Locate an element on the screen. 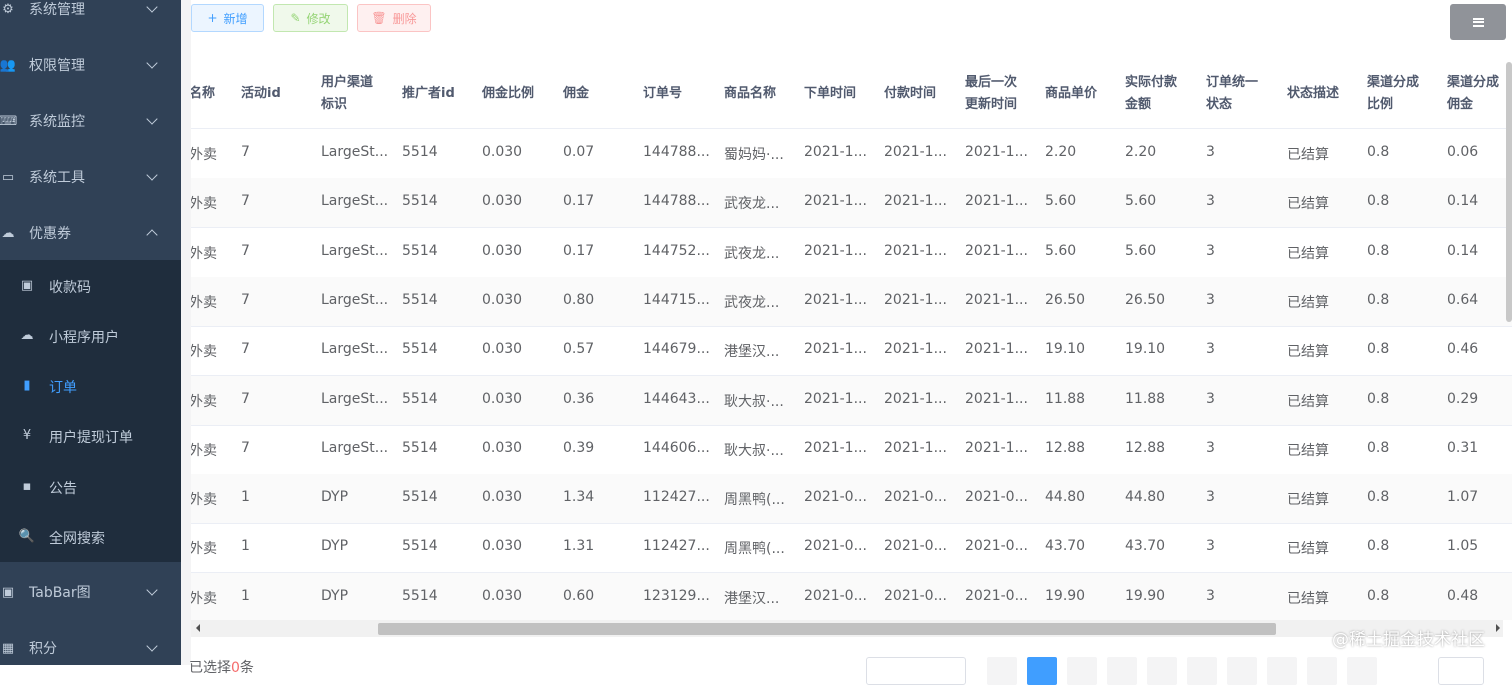  sidebar-menu-grid: ▦ 积分 is located at coordinates (90, 642).